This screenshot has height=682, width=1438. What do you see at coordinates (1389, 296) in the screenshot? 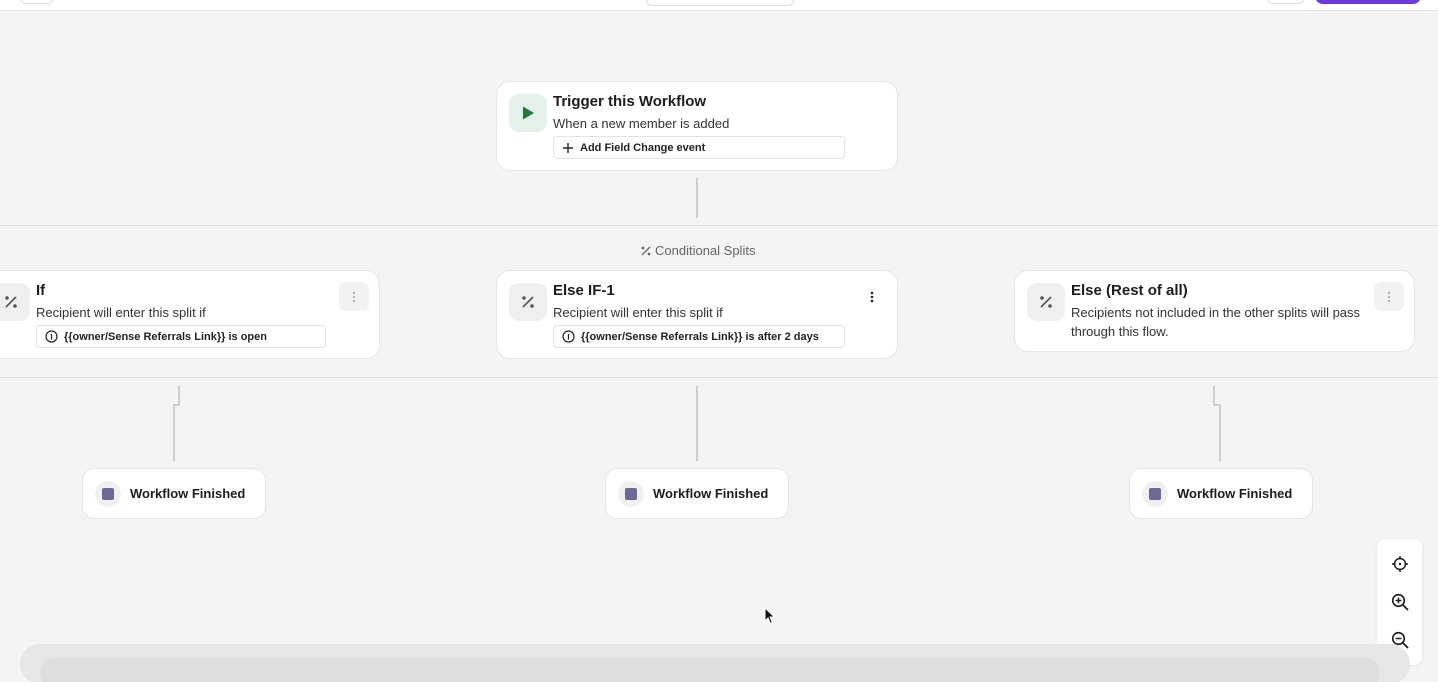
I see `else-split-more-icon` at bounding box center [1389, 296].